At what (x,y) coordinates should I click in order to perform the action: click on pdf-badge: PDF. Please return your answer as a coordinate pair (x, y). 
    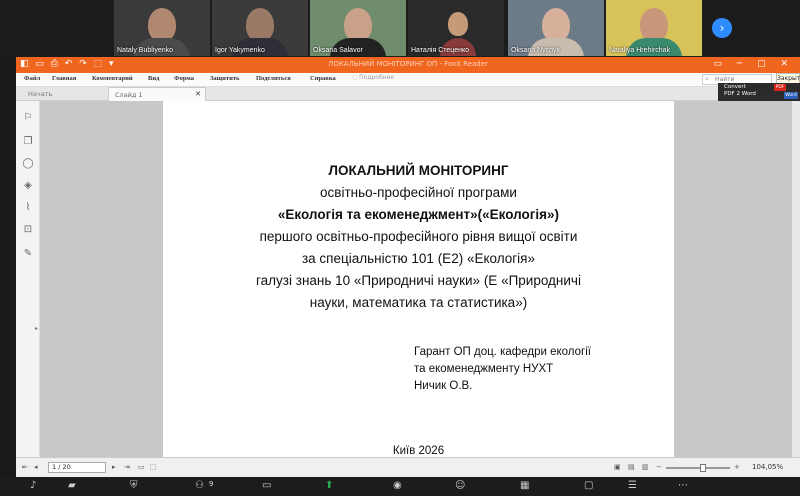
    Looking at the image, I should click on (780, 87).